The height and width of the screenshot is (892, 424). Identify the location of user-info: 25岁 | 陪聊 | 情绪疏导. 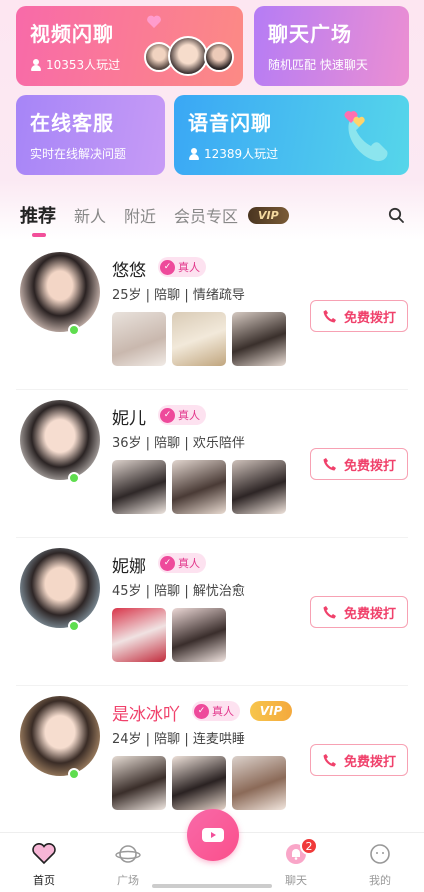
(178, 295).